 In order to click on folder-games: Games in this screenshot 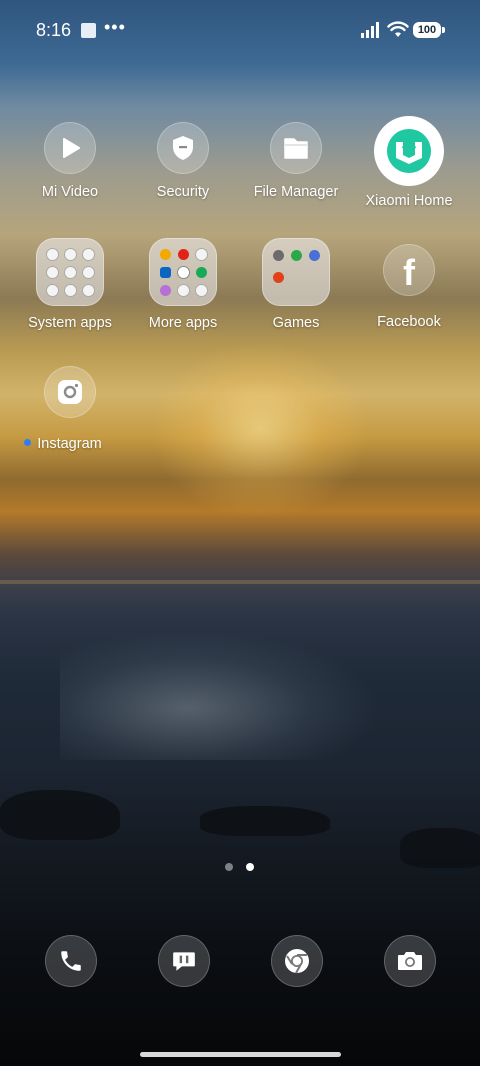, I will do `click(296, 284)`.